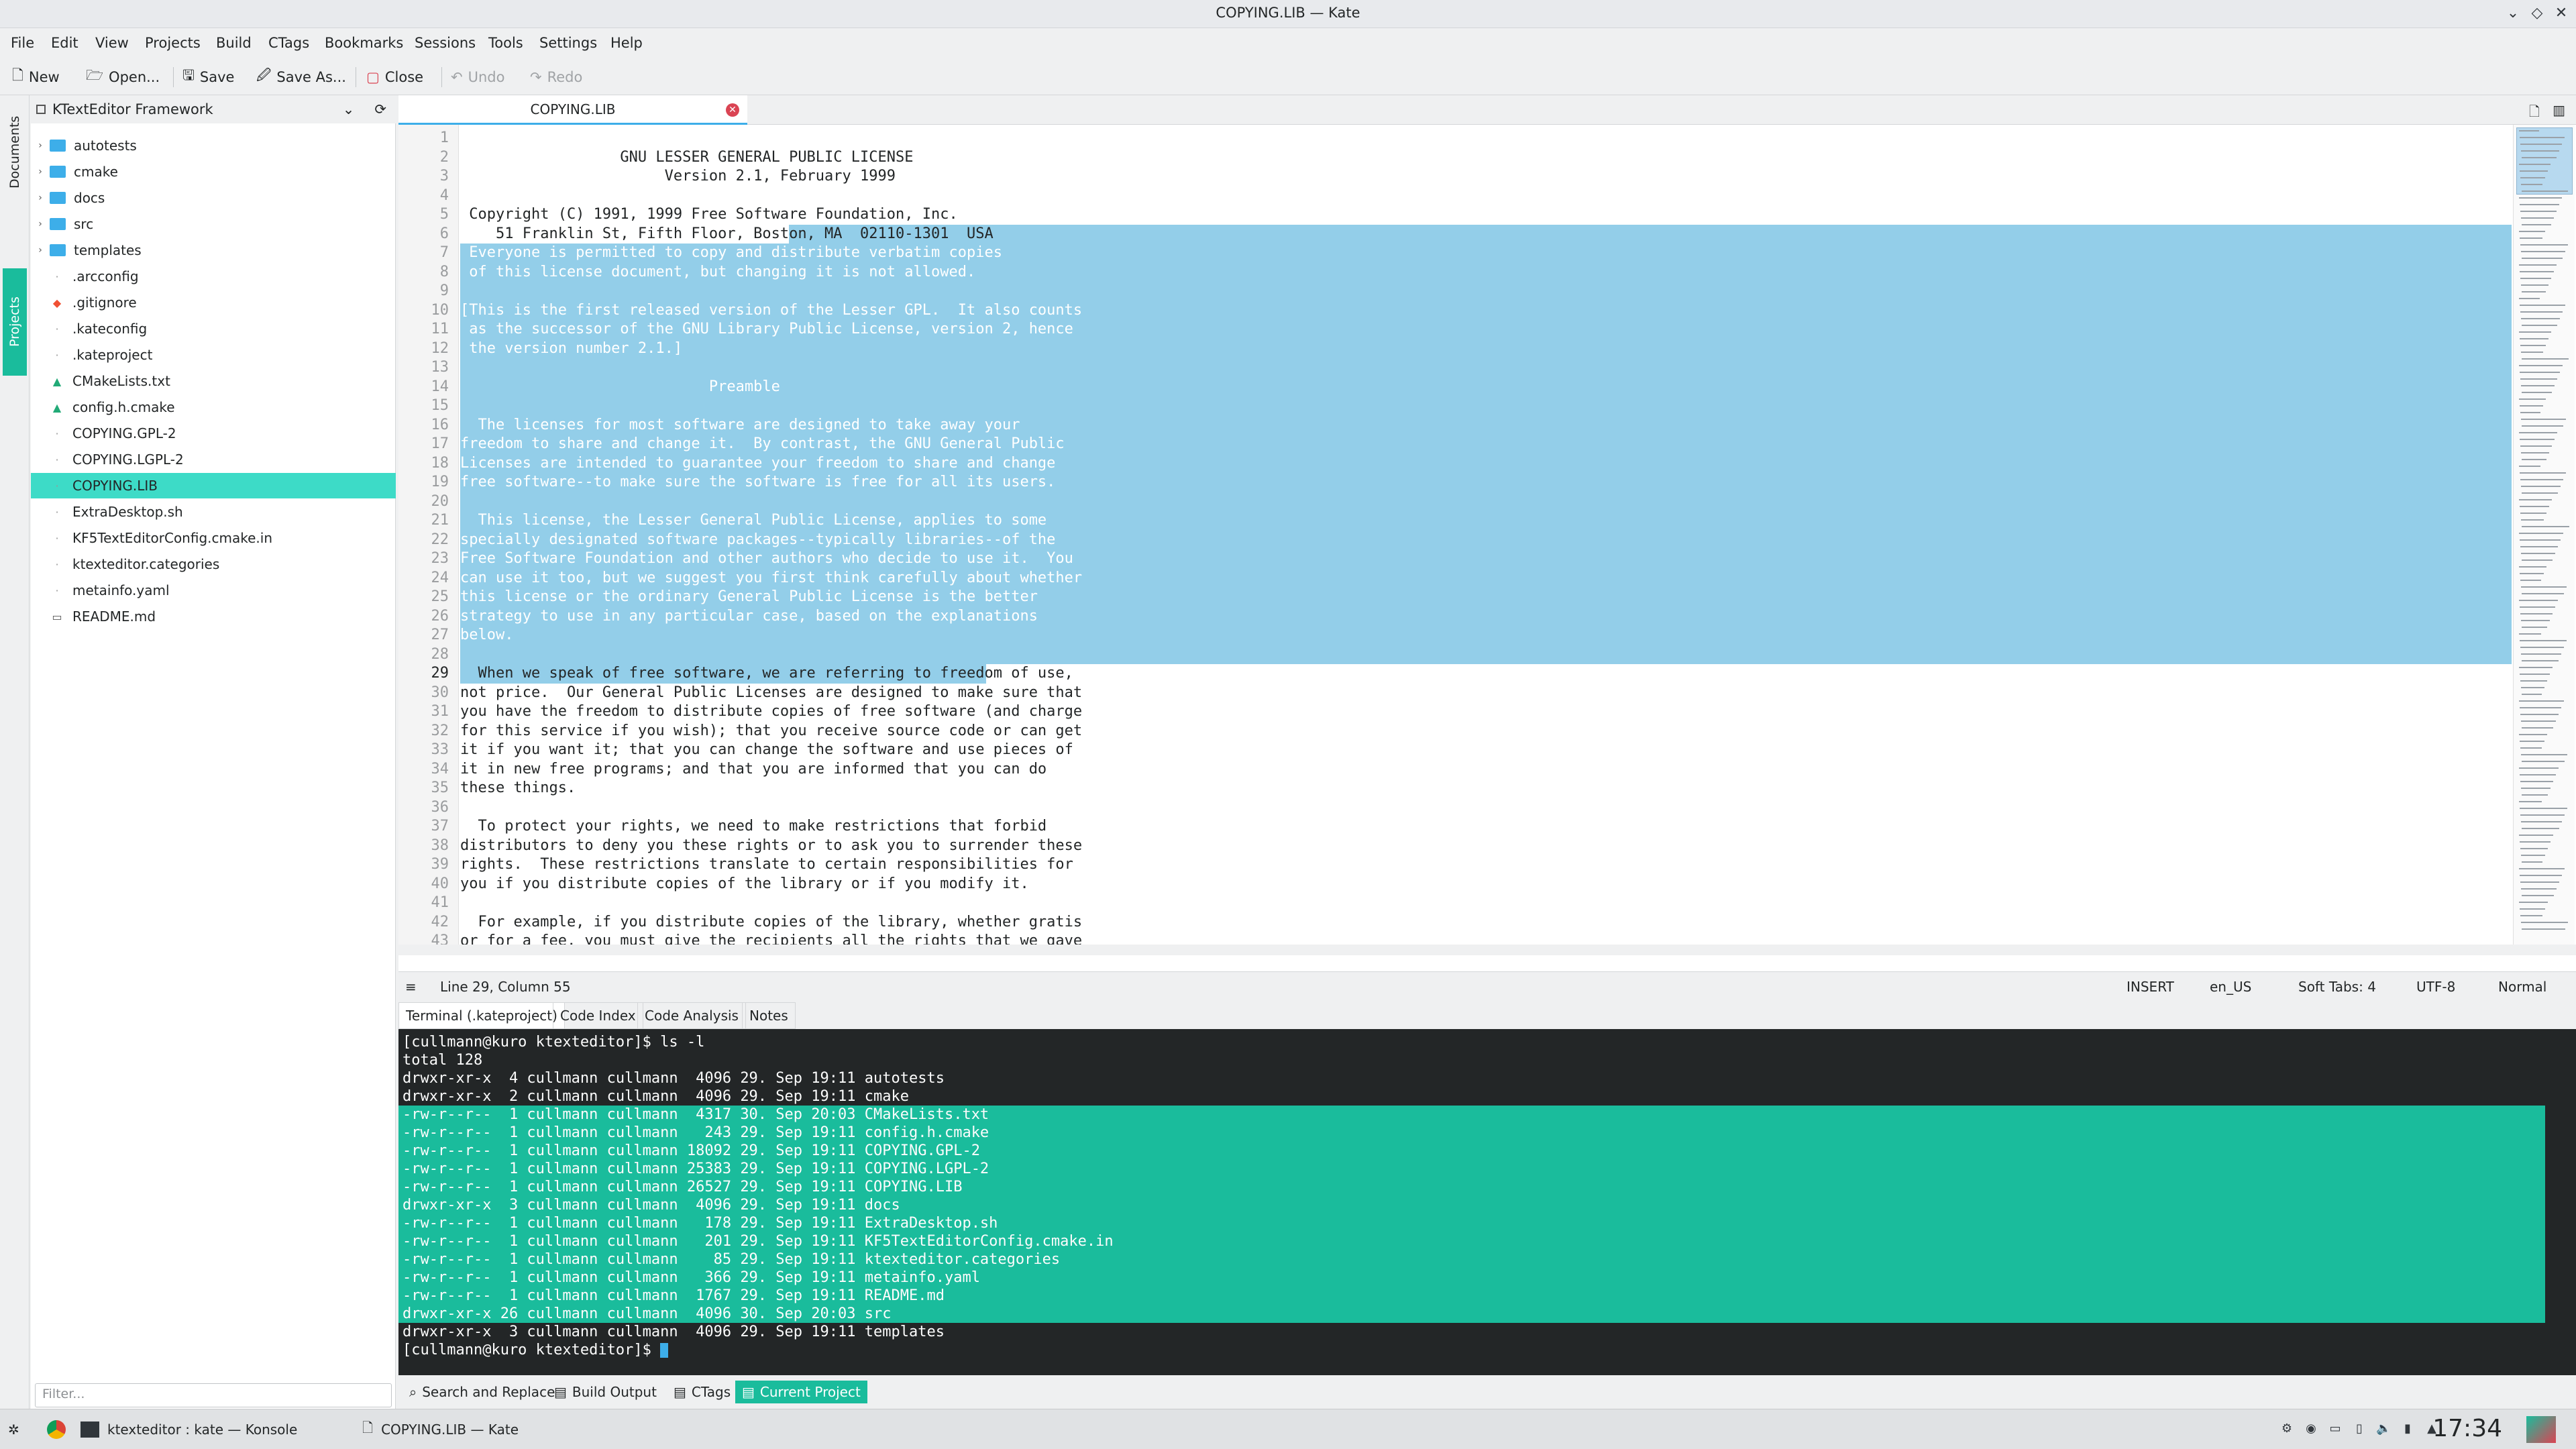 This screenshot has width=2576, height=1449. What do you see at coordinates (2541, 1429) in the screenshot?
I see `show-desktop-icon` at bounding box center [2541, 1429].